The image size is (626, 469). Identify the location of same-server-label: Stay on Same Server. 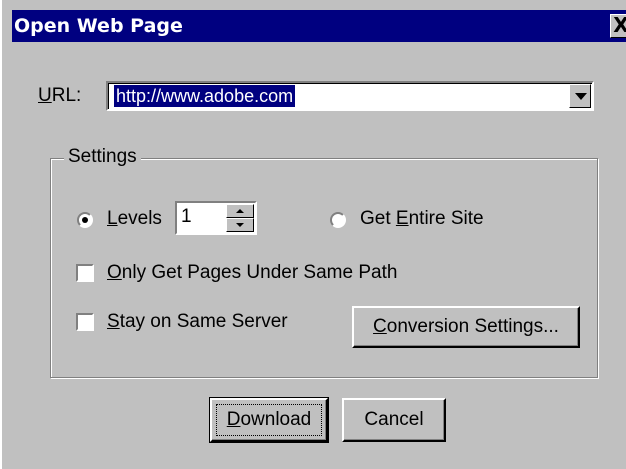
(197, 322).